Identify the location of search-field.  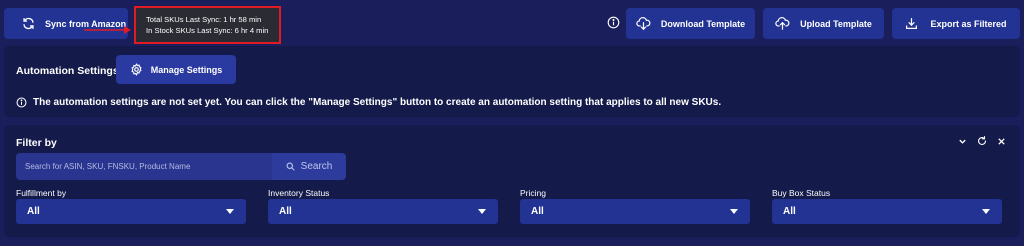
(144, 166).